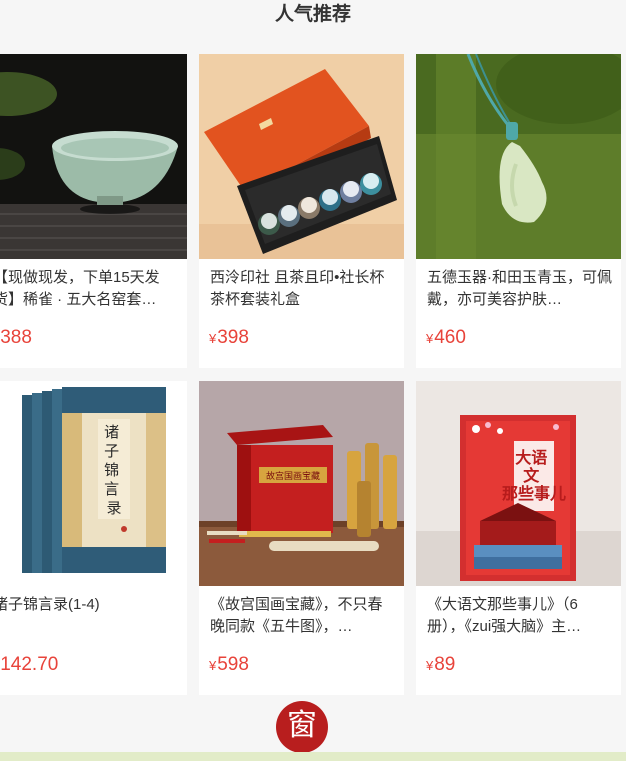 This screenshot has width=626, height=761. I want to click on product-price: ¥460, so click(446, 338).